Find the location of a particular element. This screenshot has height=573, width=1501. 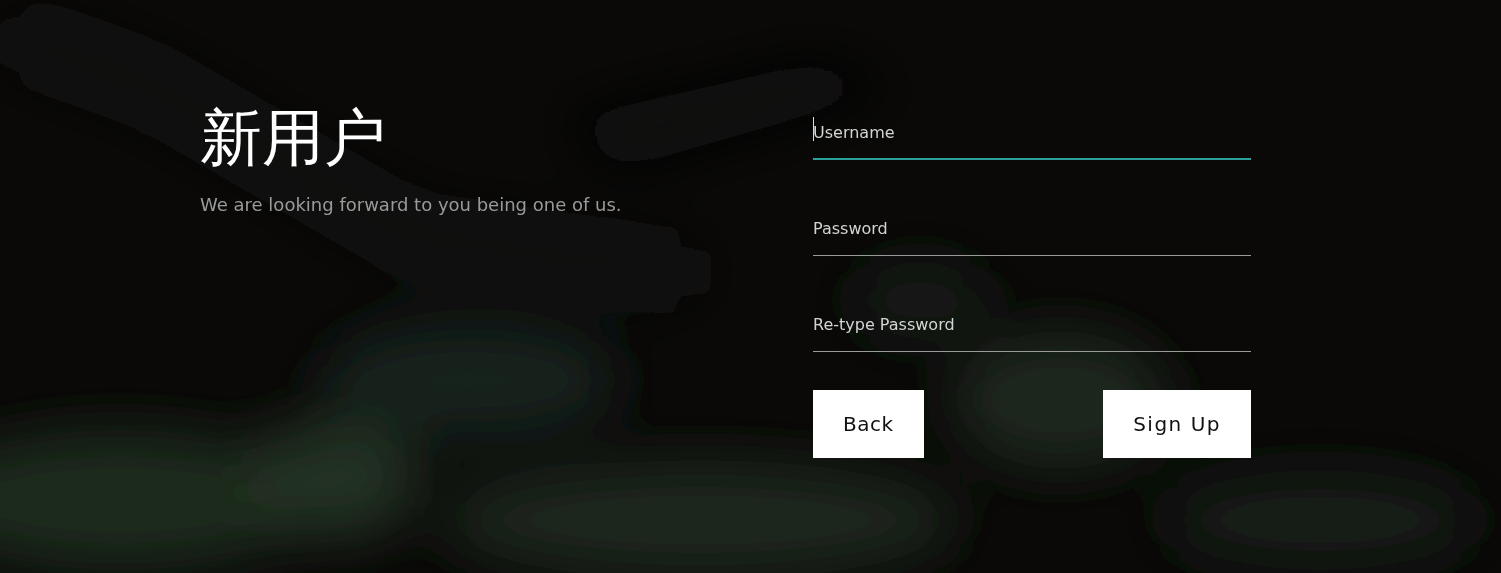

input-field: Re-type Password is located at coordinates (1032, 328).